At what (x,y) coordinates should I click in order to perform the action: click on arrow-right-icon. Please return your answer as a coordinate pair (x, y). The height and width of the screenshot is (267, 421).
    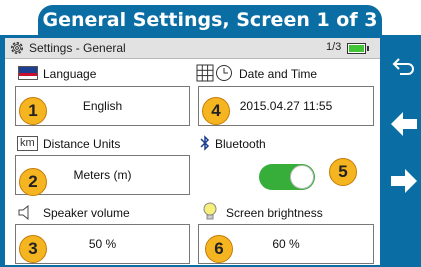
    Looking at the image, I should click on (404, 181).